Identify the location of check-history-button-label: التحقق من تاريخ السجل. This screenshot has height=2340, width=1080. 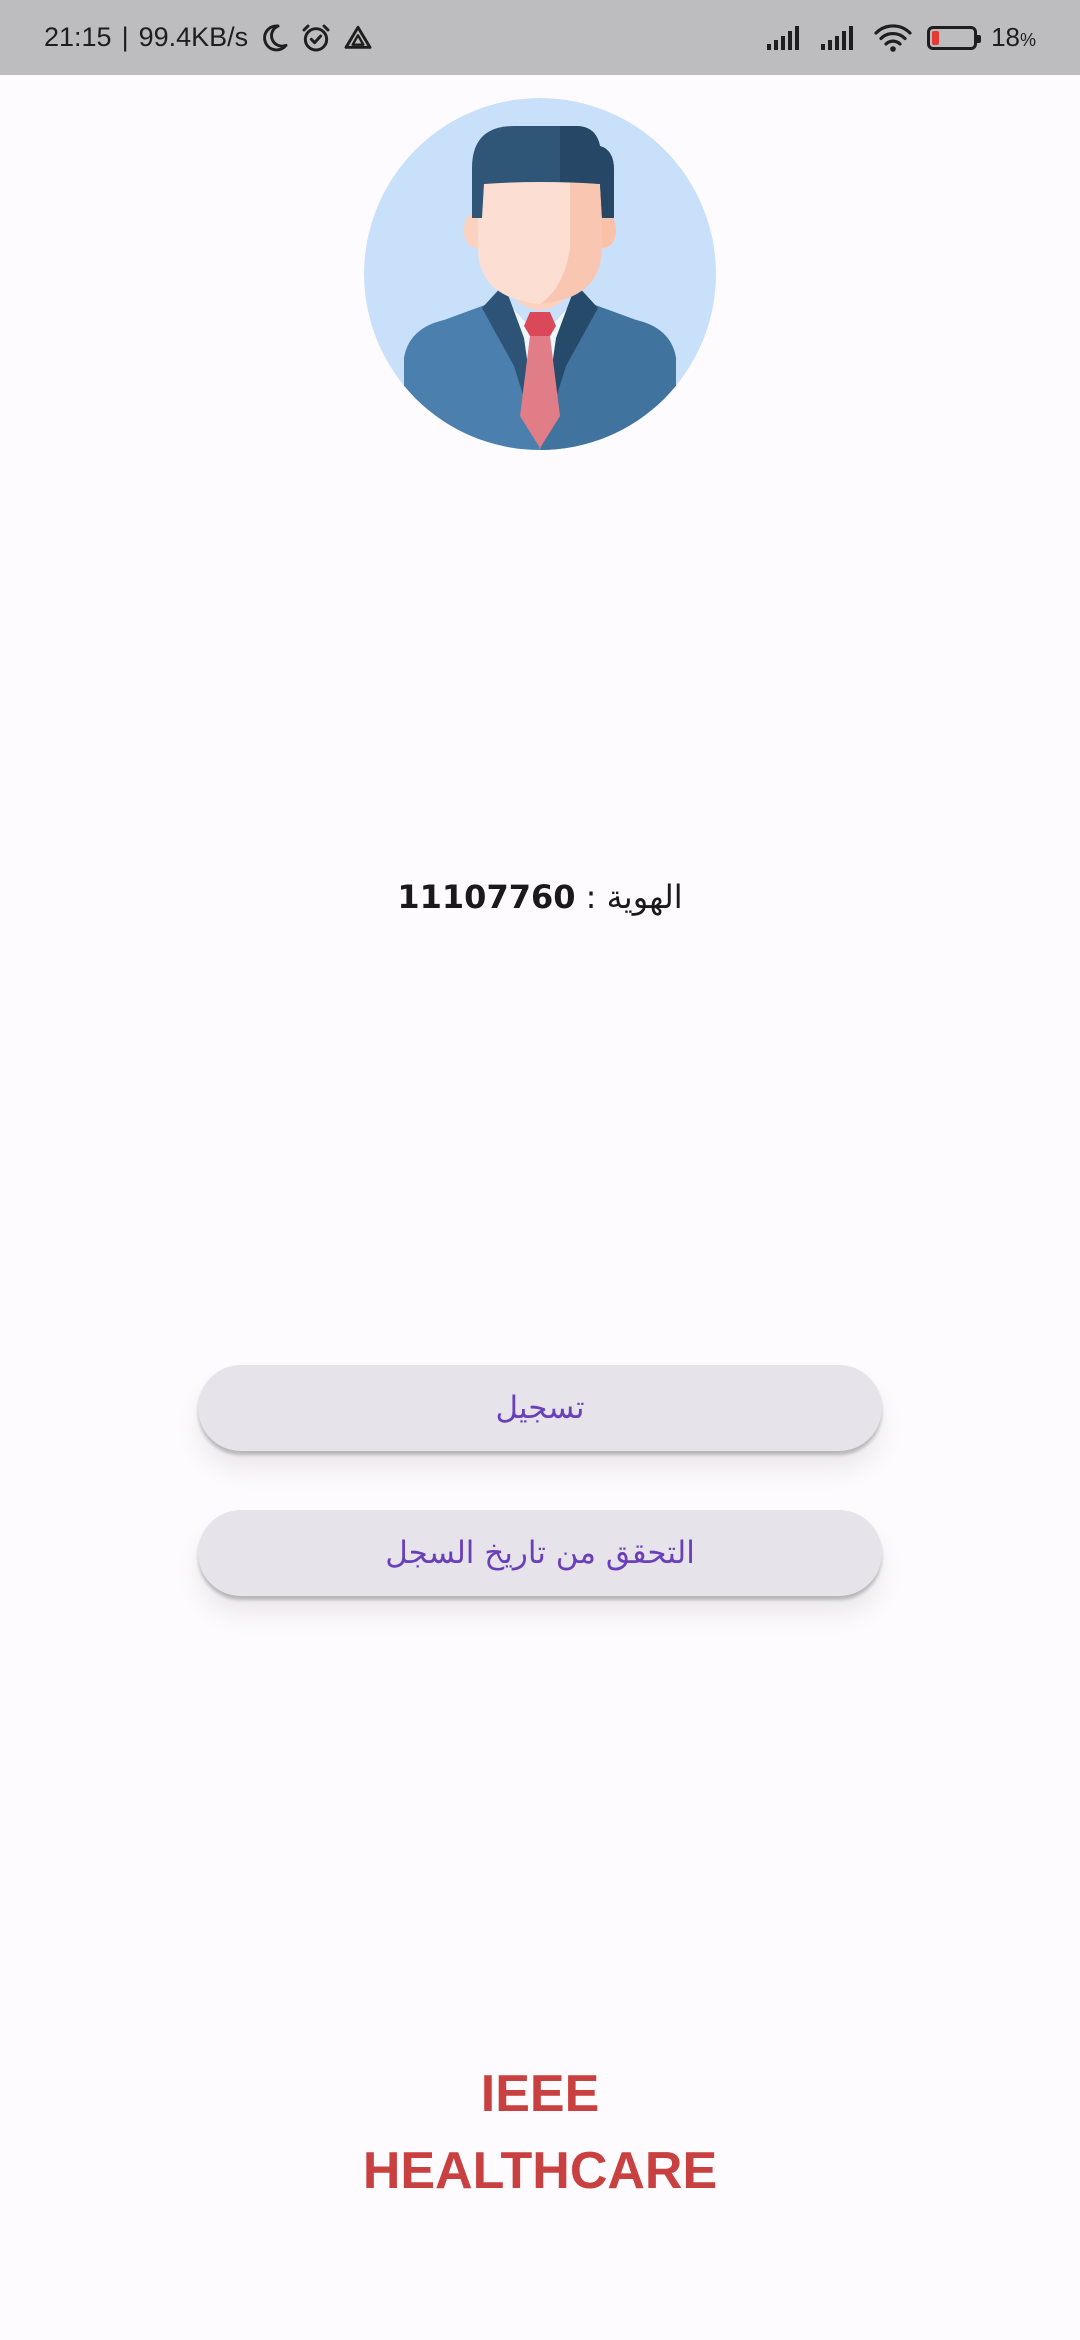
(540, 1553).